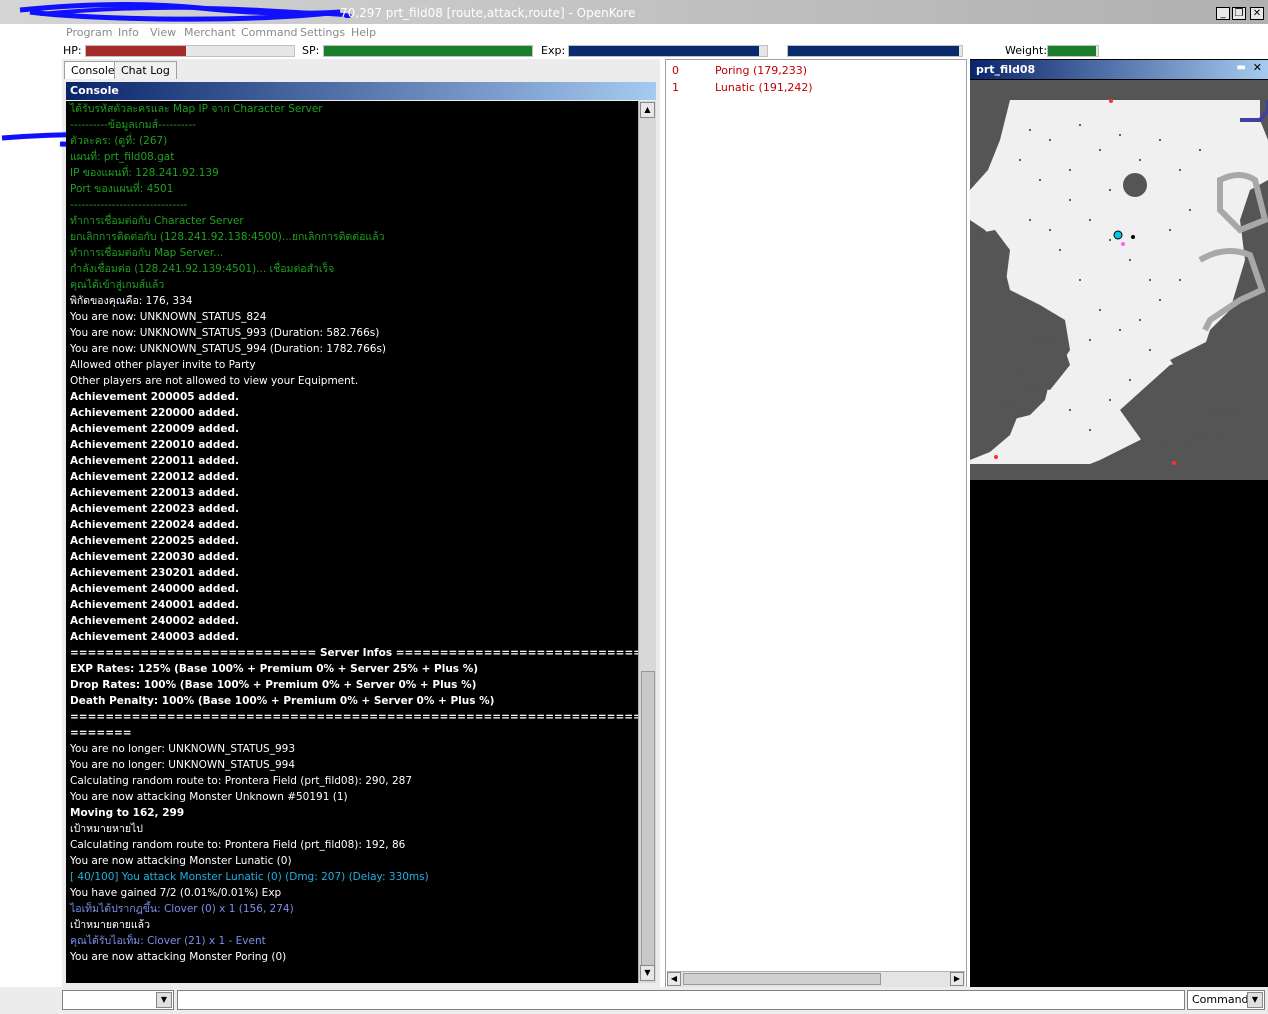 The image size is (1268, 1014). What do you see at coordinates (110, 925) in the screenshot?
I see `console-line: เป้าหมายตายแล้ว` at bounding box center [110, 925].